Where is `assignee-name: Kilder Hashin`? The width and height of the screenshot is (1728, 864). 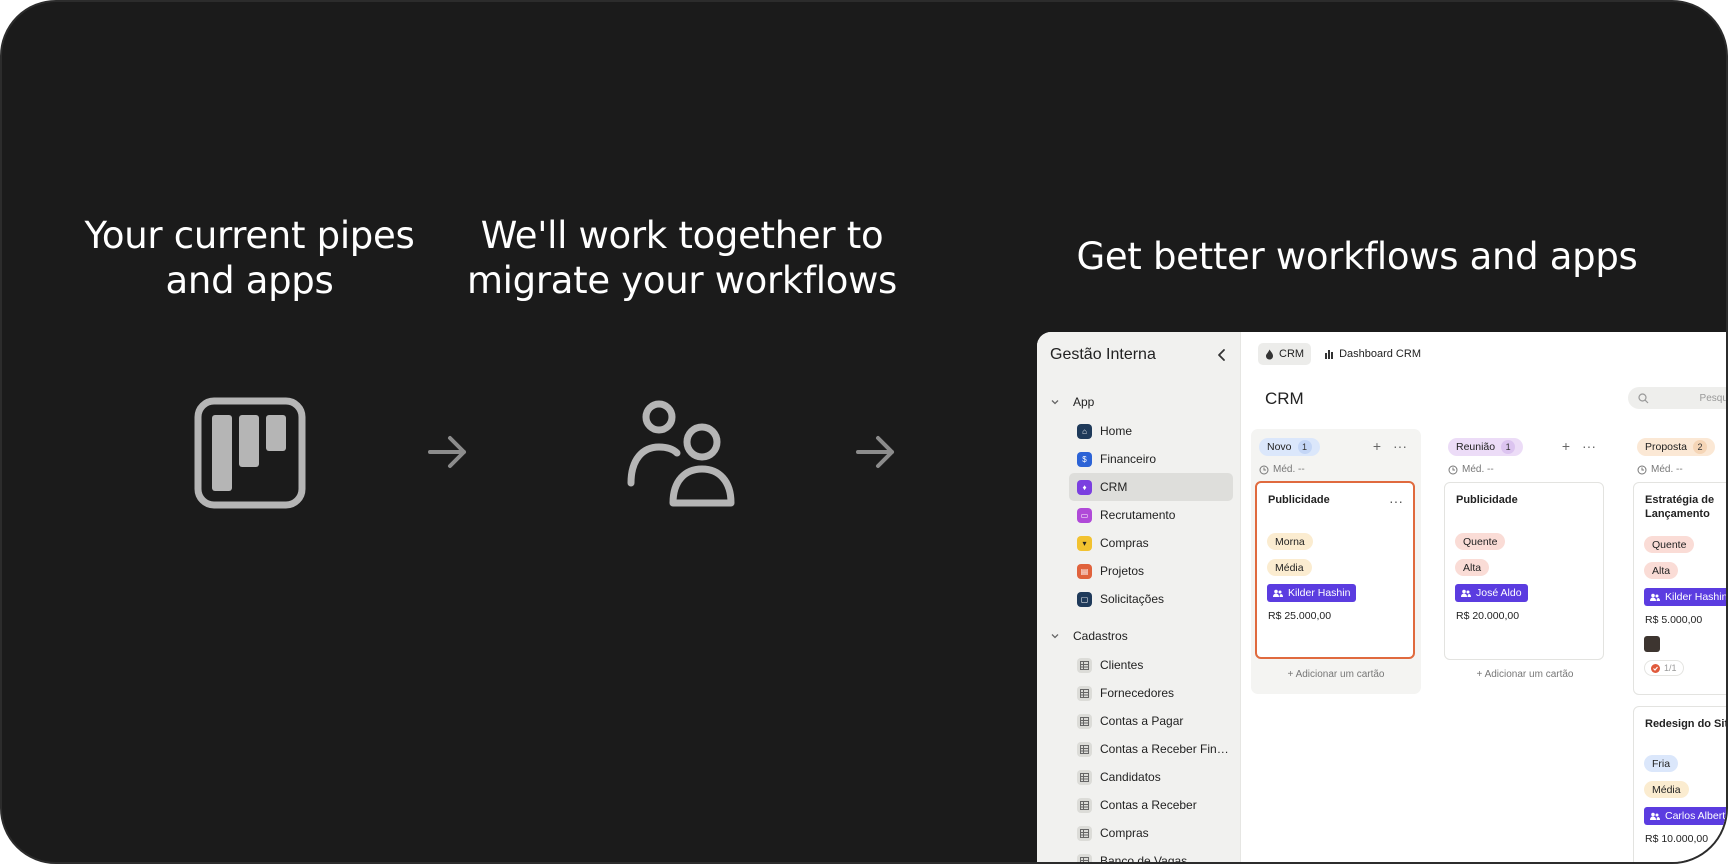 assignee-name: Kilder Hashin is located at coordinates (1319, 593).